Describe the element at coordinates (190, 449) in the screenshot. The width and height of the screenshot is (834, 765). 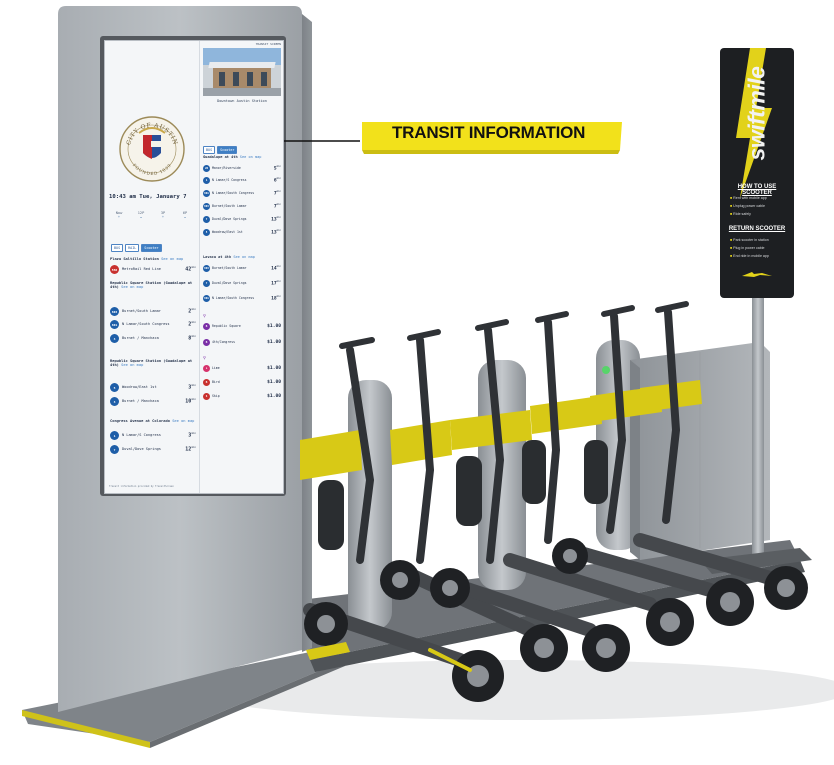
I see `departure-minutes: 12min` at that location.